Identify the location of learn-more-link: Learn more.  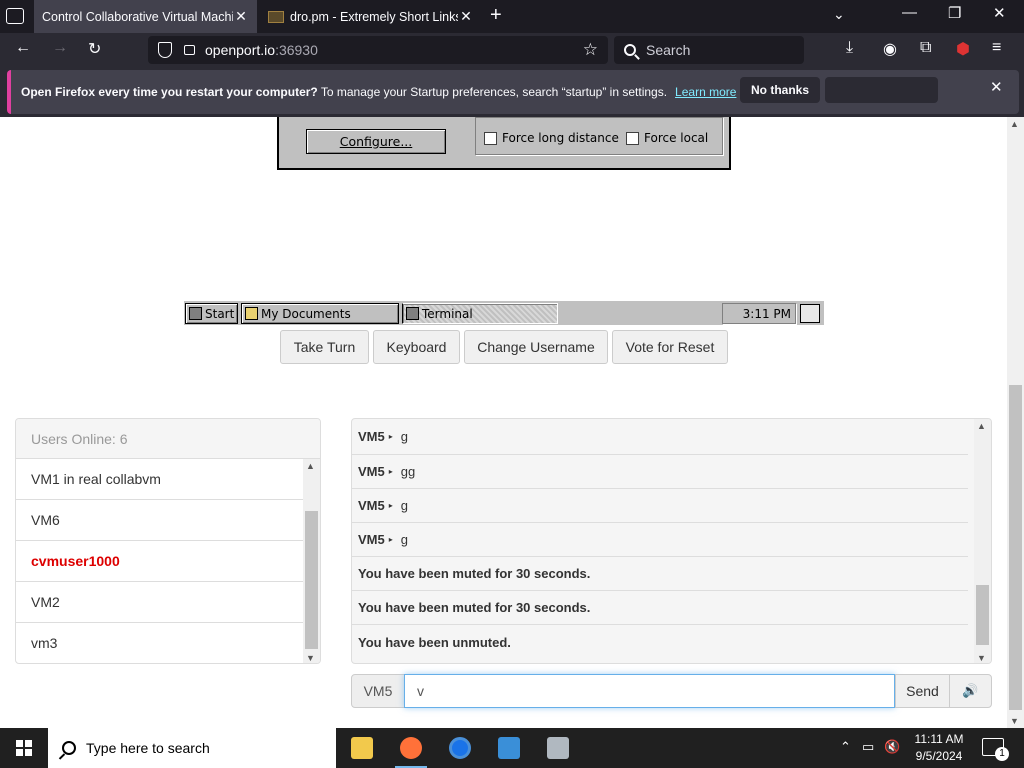
(705, 92).